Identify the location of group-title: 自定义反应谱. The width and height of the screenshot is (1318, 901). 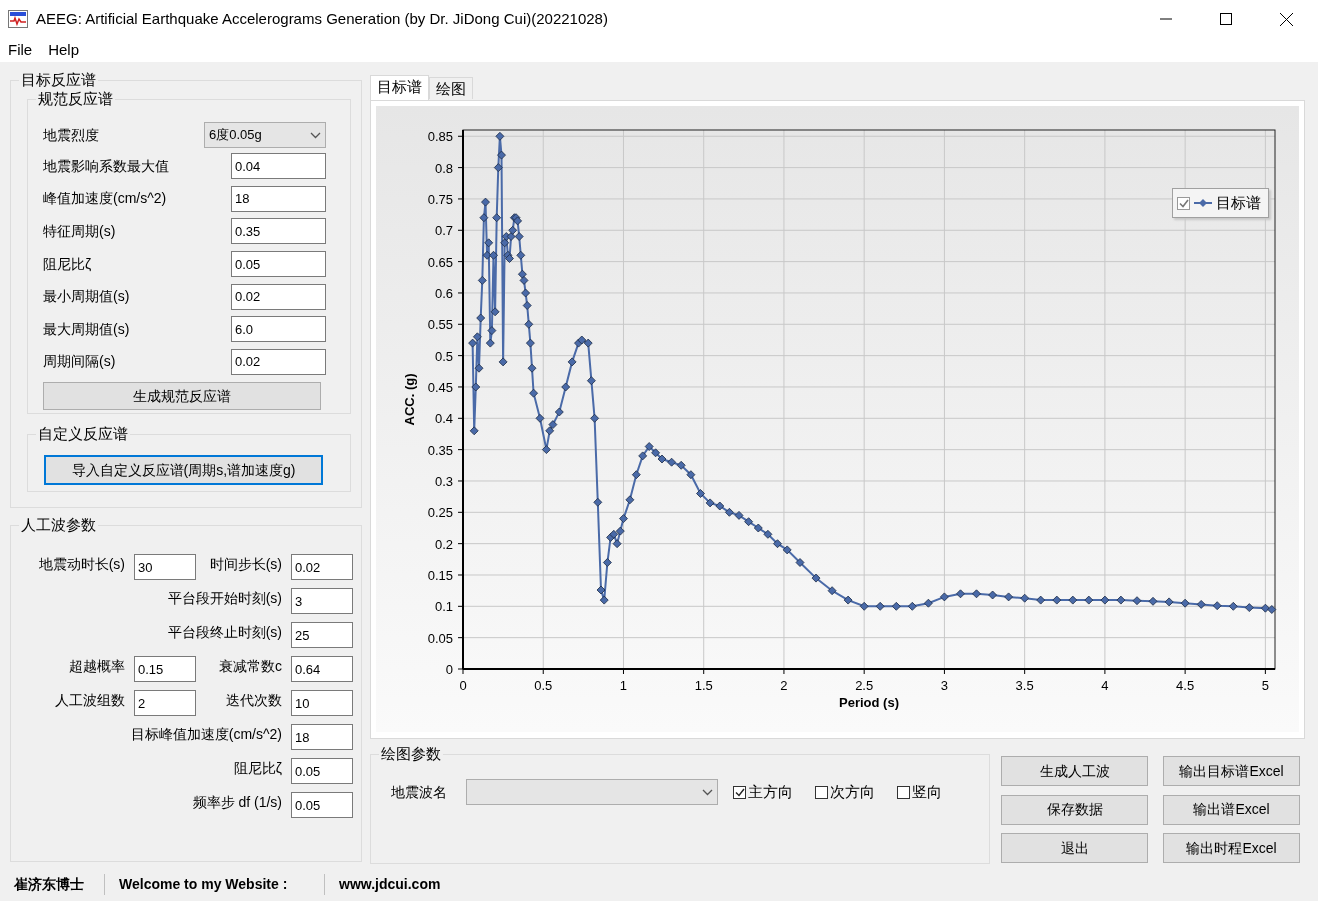
(83, 434).